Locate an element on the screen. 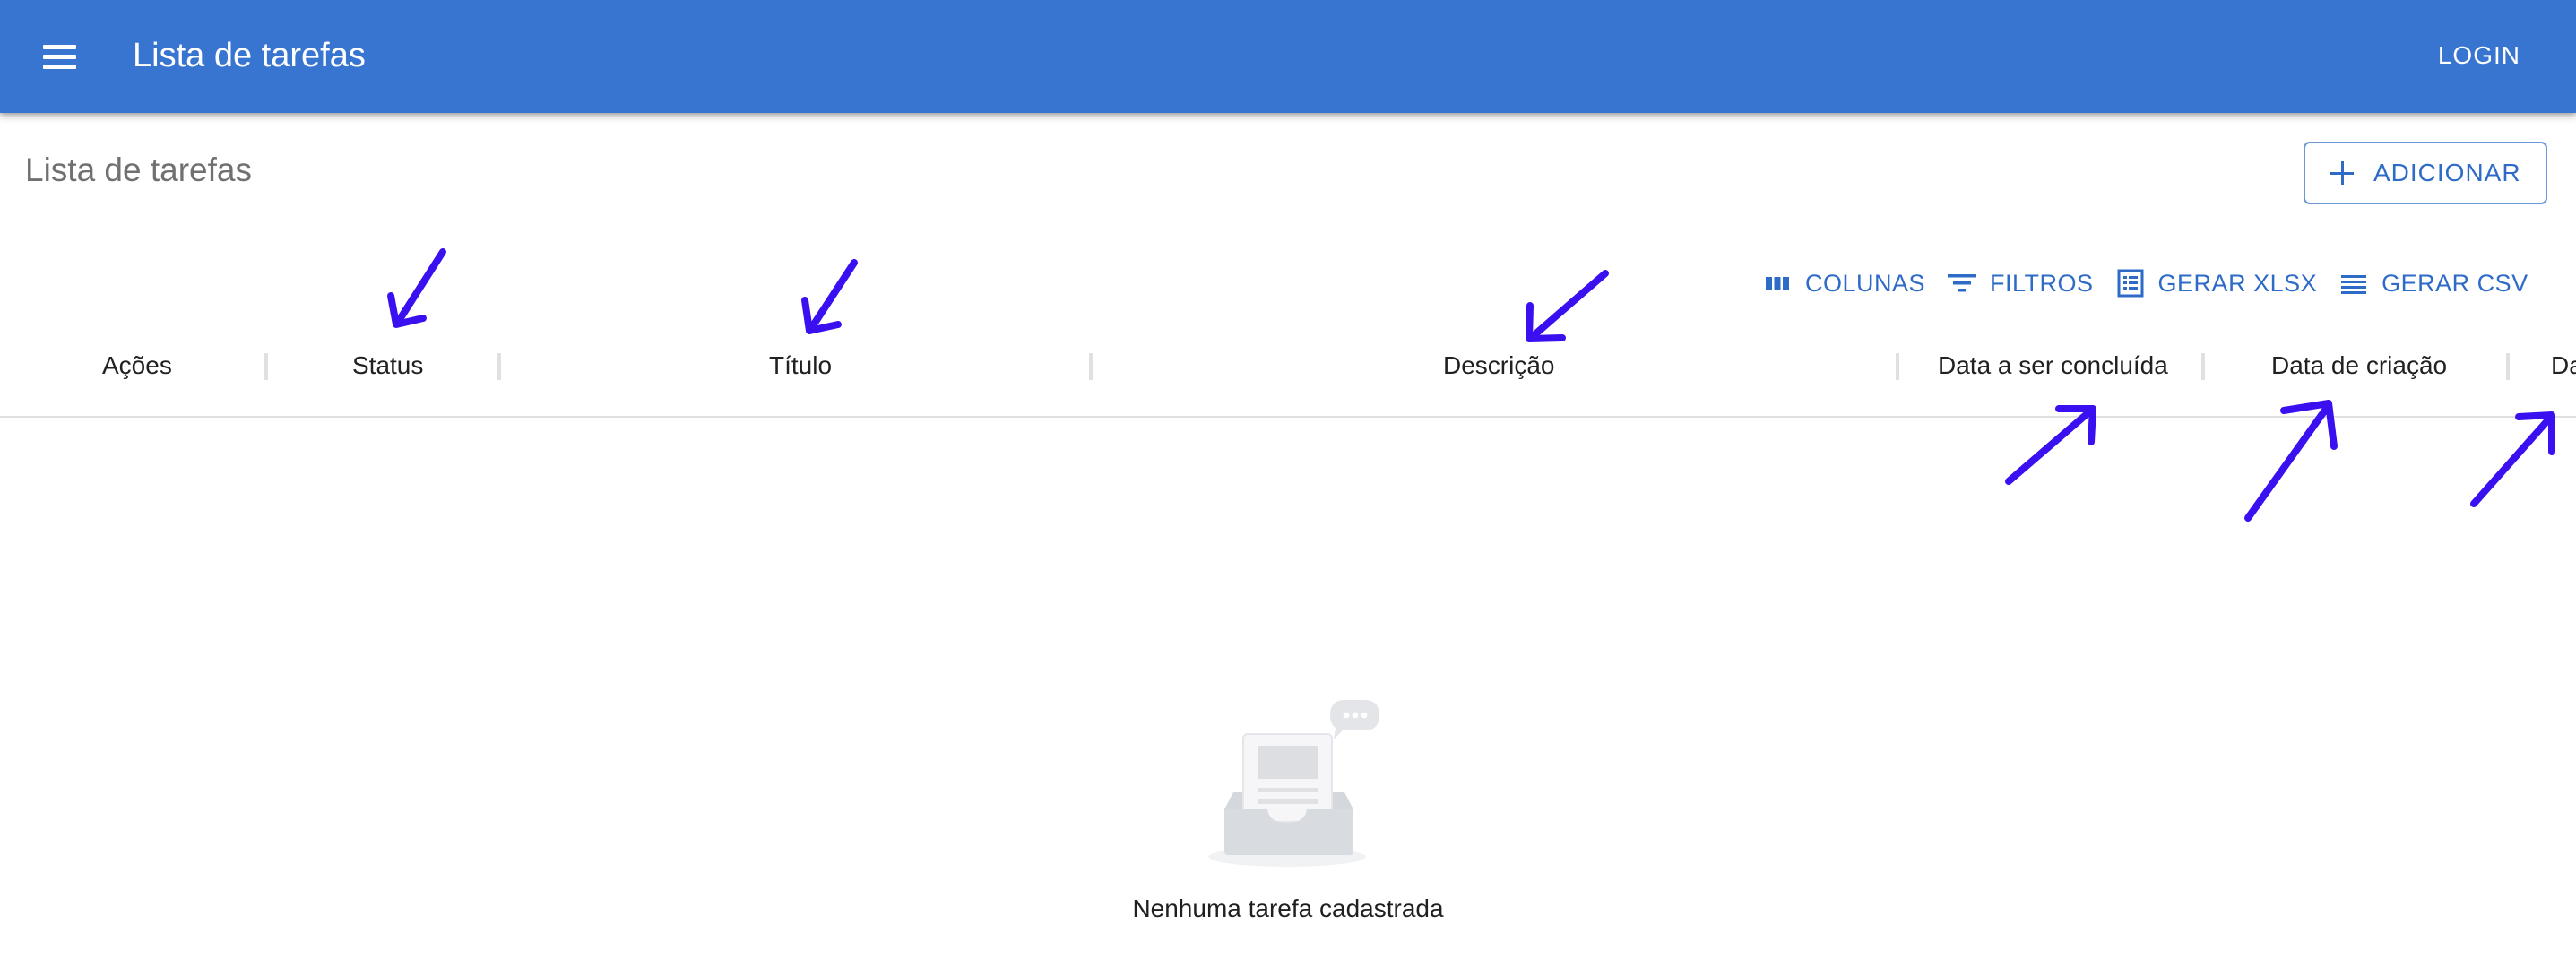  arrow-data-conclusao is located at coordinates (2050, 445).